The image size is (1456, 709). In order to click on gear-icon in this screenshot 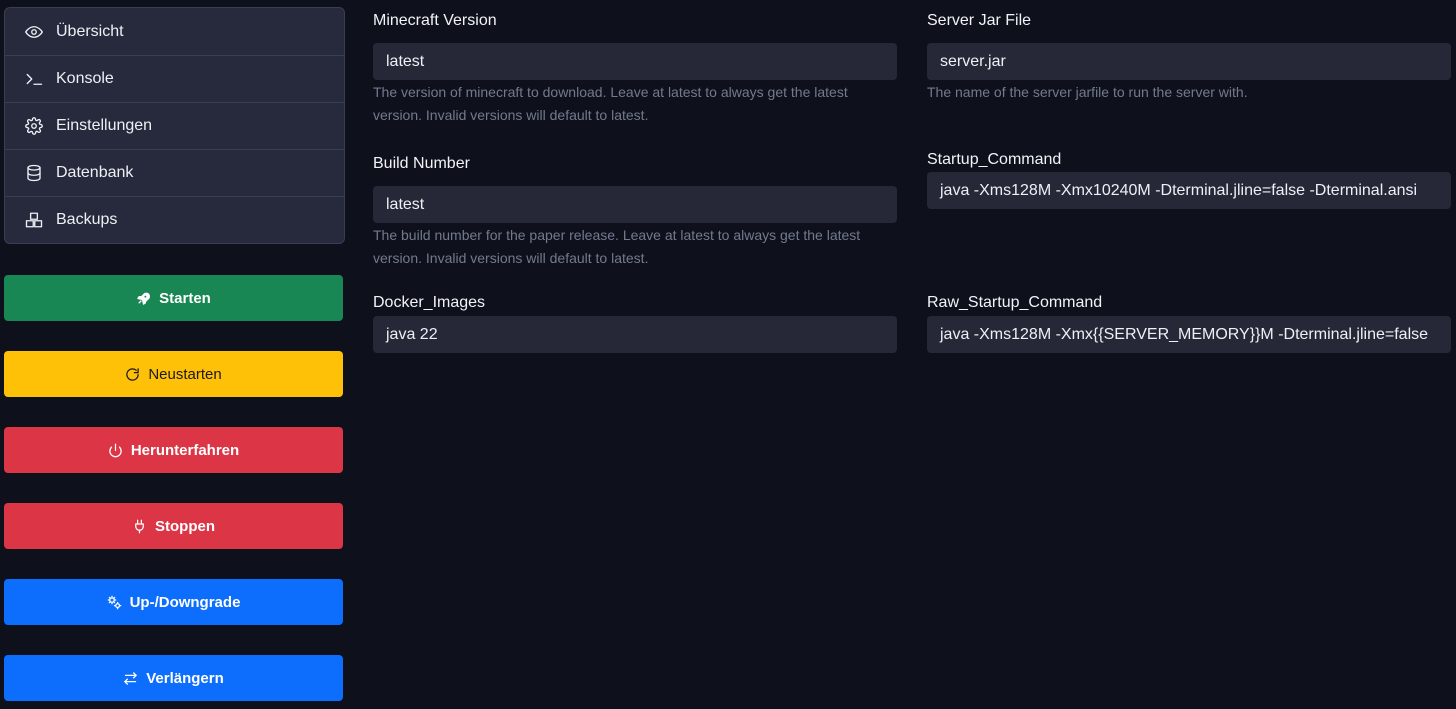, I will do `click(34, 126)`.